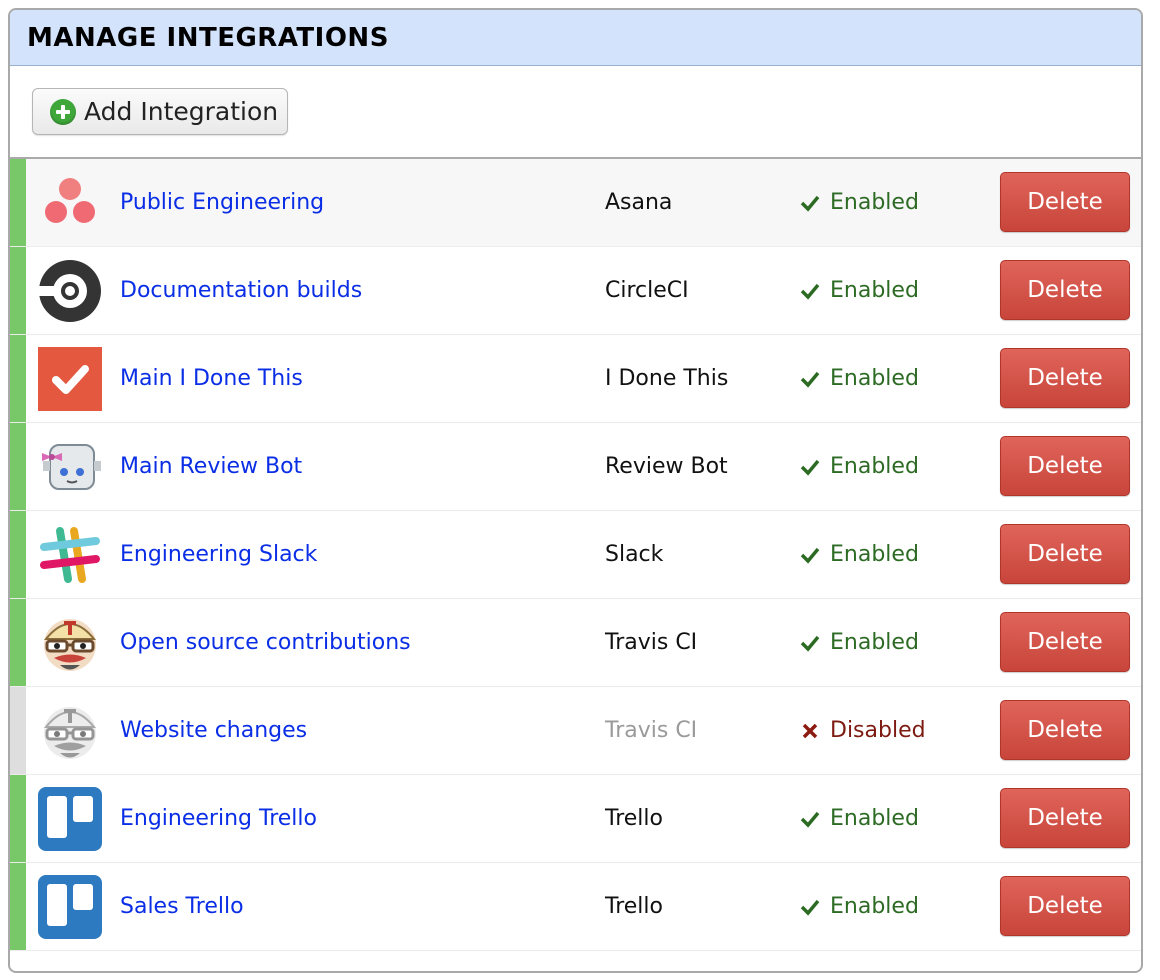 The image size is (1160, 980). Describe the element at coordinates (575, 819) in the screenshot. I see `integration-row: Engineering Trello Trello Enabled Delete` at that location.